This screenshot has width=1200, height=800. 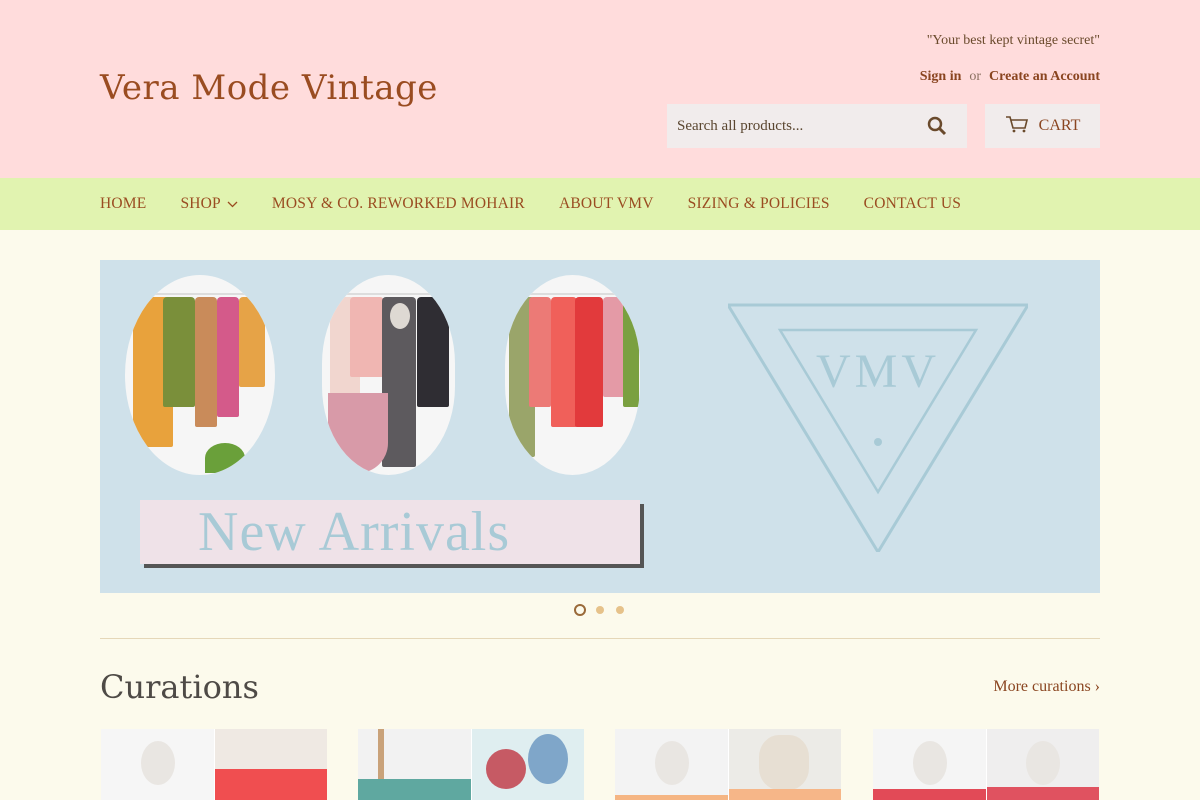 What do you see at coordinates (792, 126) in the screenshot?
I see `search-input` at bounding box center [792, 126].